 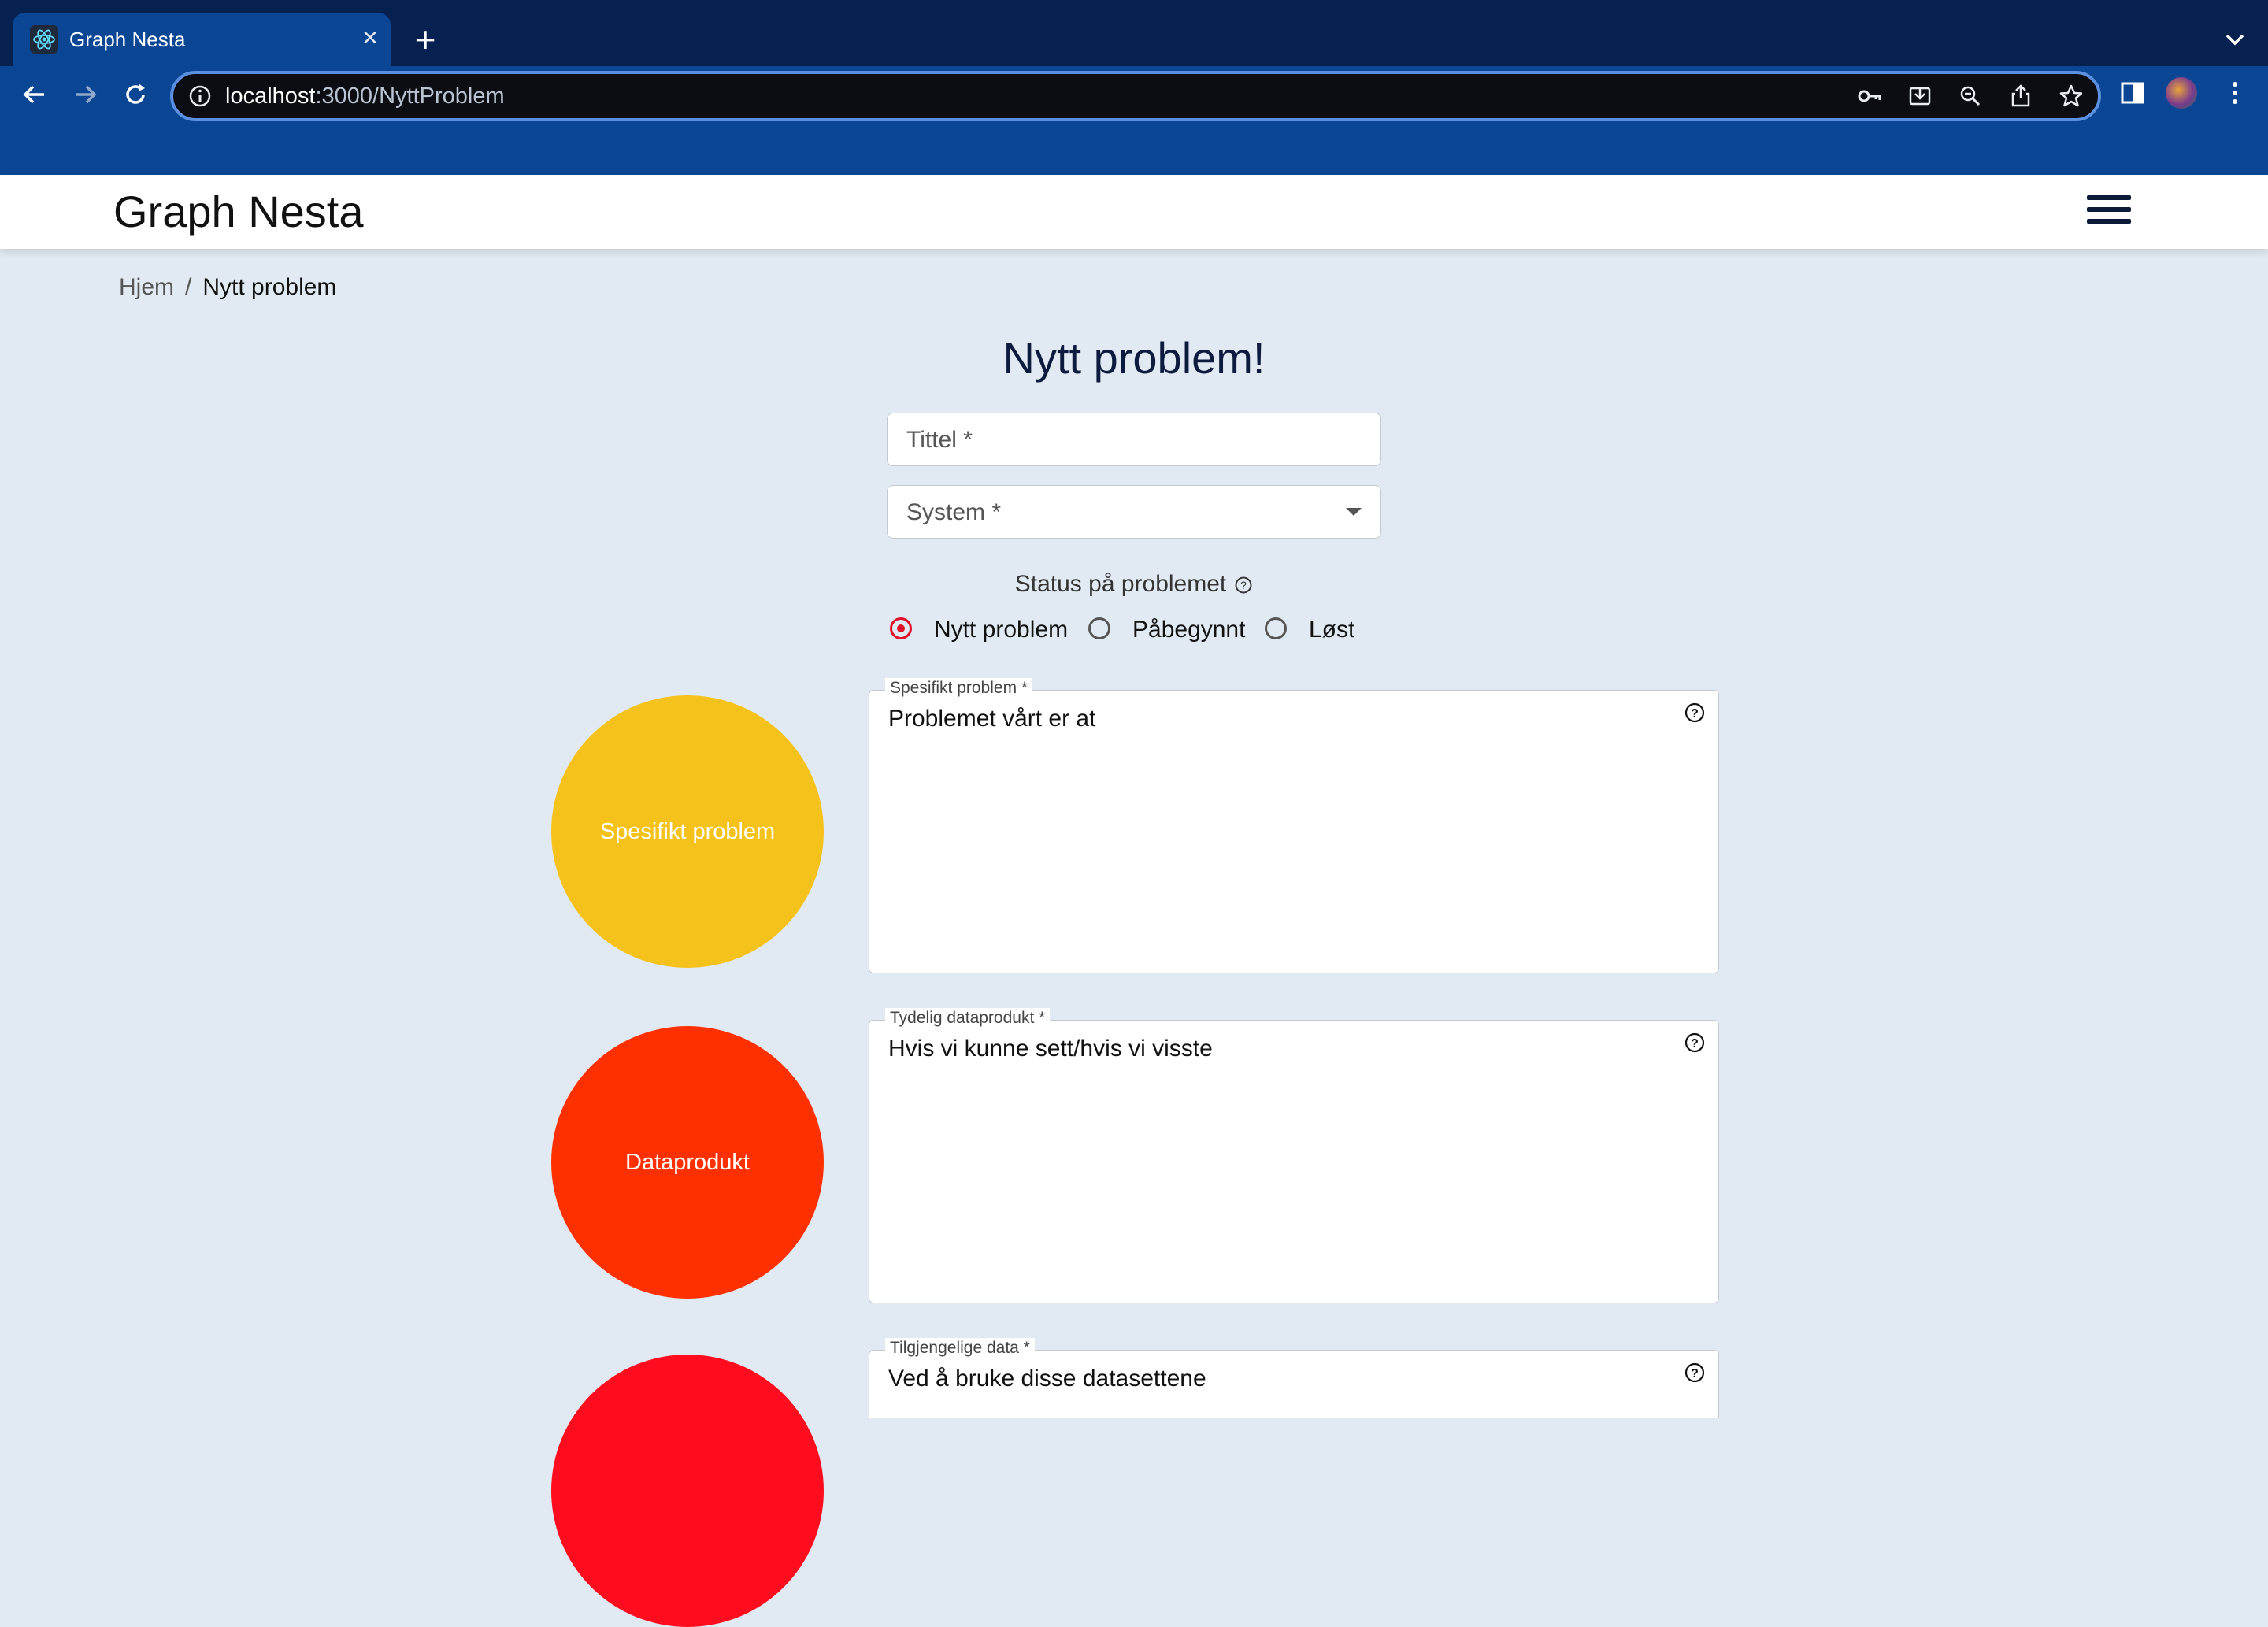 What do you see at coordinates (1869, 96) in the screenshot?
I see `key-icon` at bounding box center [1869, 96].